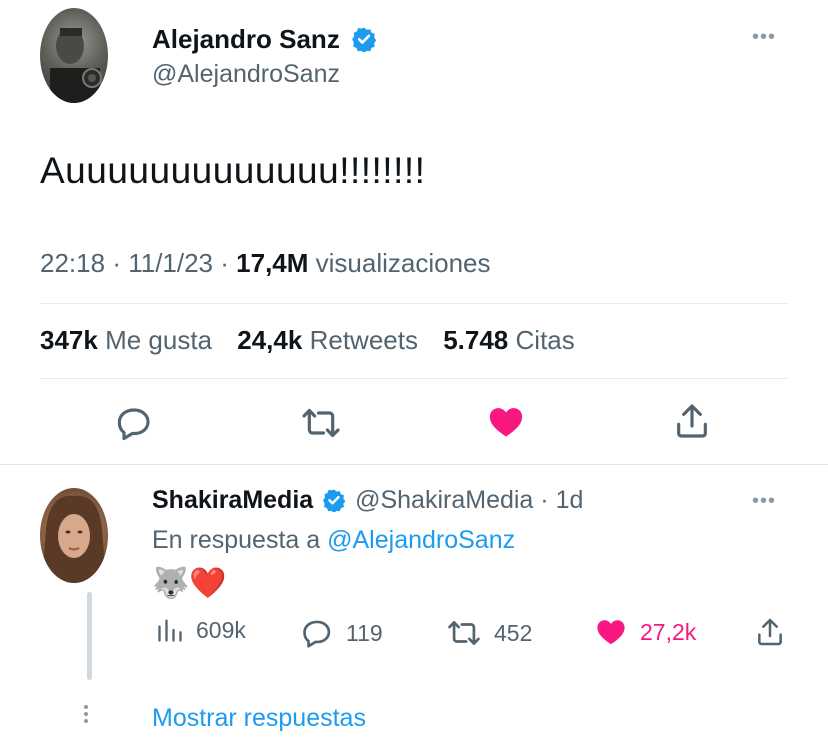 Image resolution: width=828 pixels, height=738 pixels. I want to click on reply-age: 1d, so click(570, 500).